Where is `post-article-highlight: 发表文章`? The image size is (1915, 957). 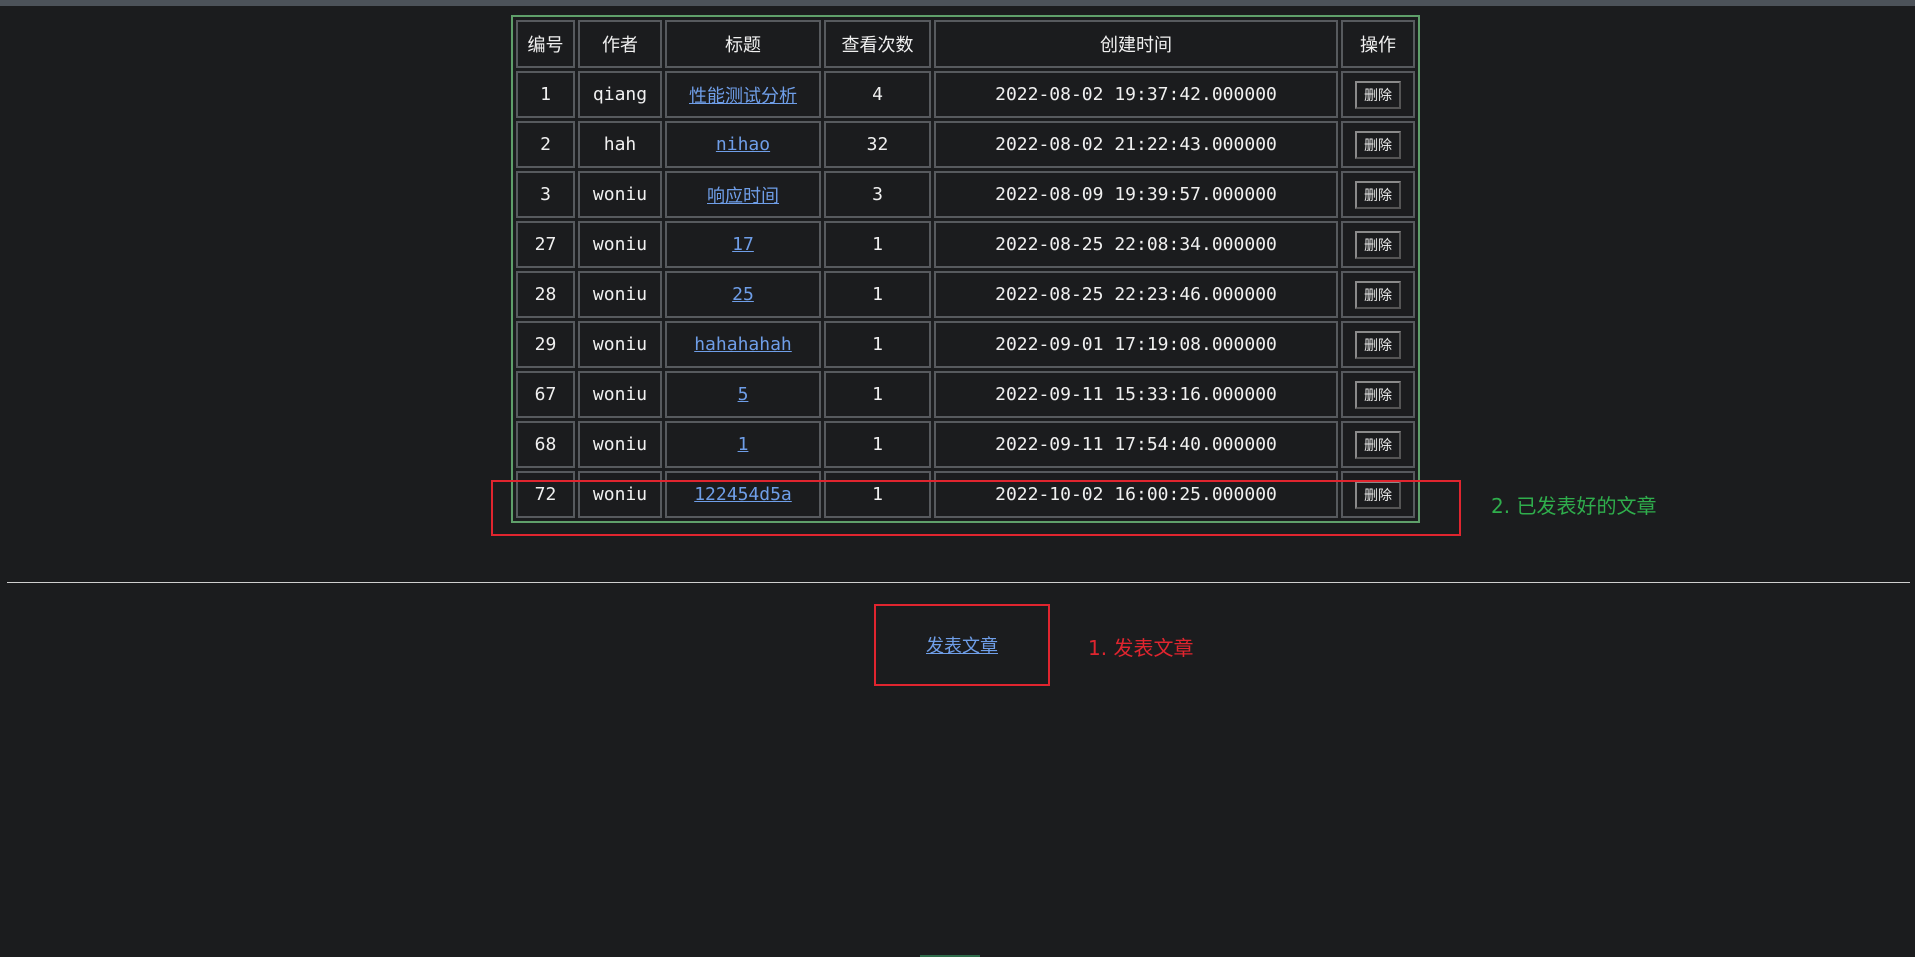
post-article-highlight: 发表文章 is located at coordinates (962, 645).